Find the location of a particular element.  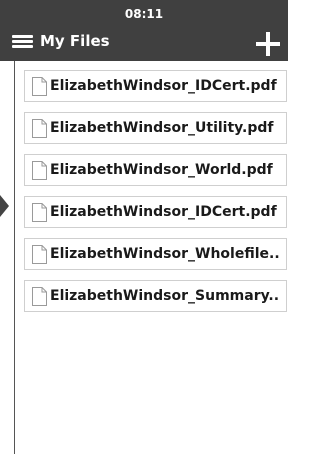

file-list-item: ElizabethWindsor_Wholefile.. is located at coordinates (155, 254).